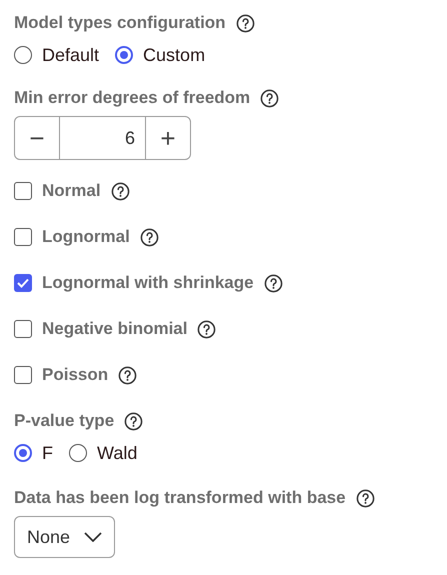 The image size is (447, 575). I want to click on checkbox-label: Lognormal with shrinkage, so click(148, 283).